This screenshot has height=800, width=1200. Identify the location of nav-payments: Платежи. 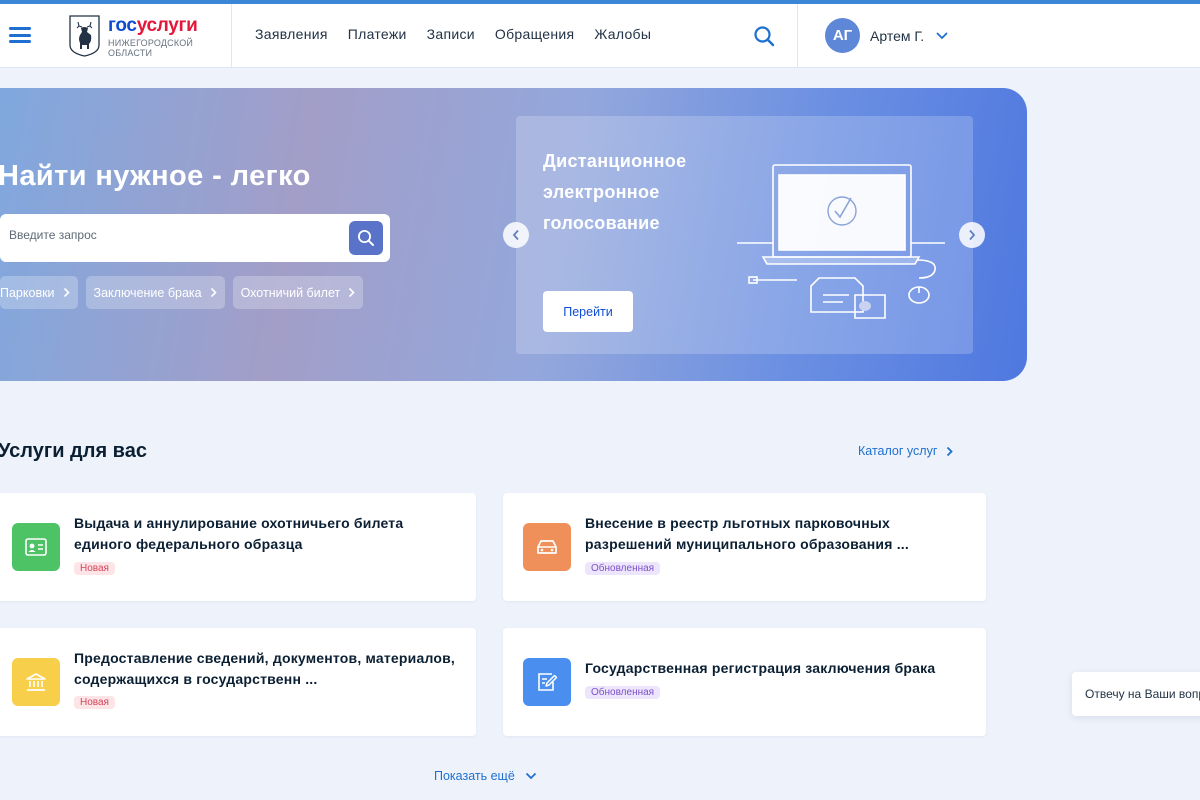
(377, 34).